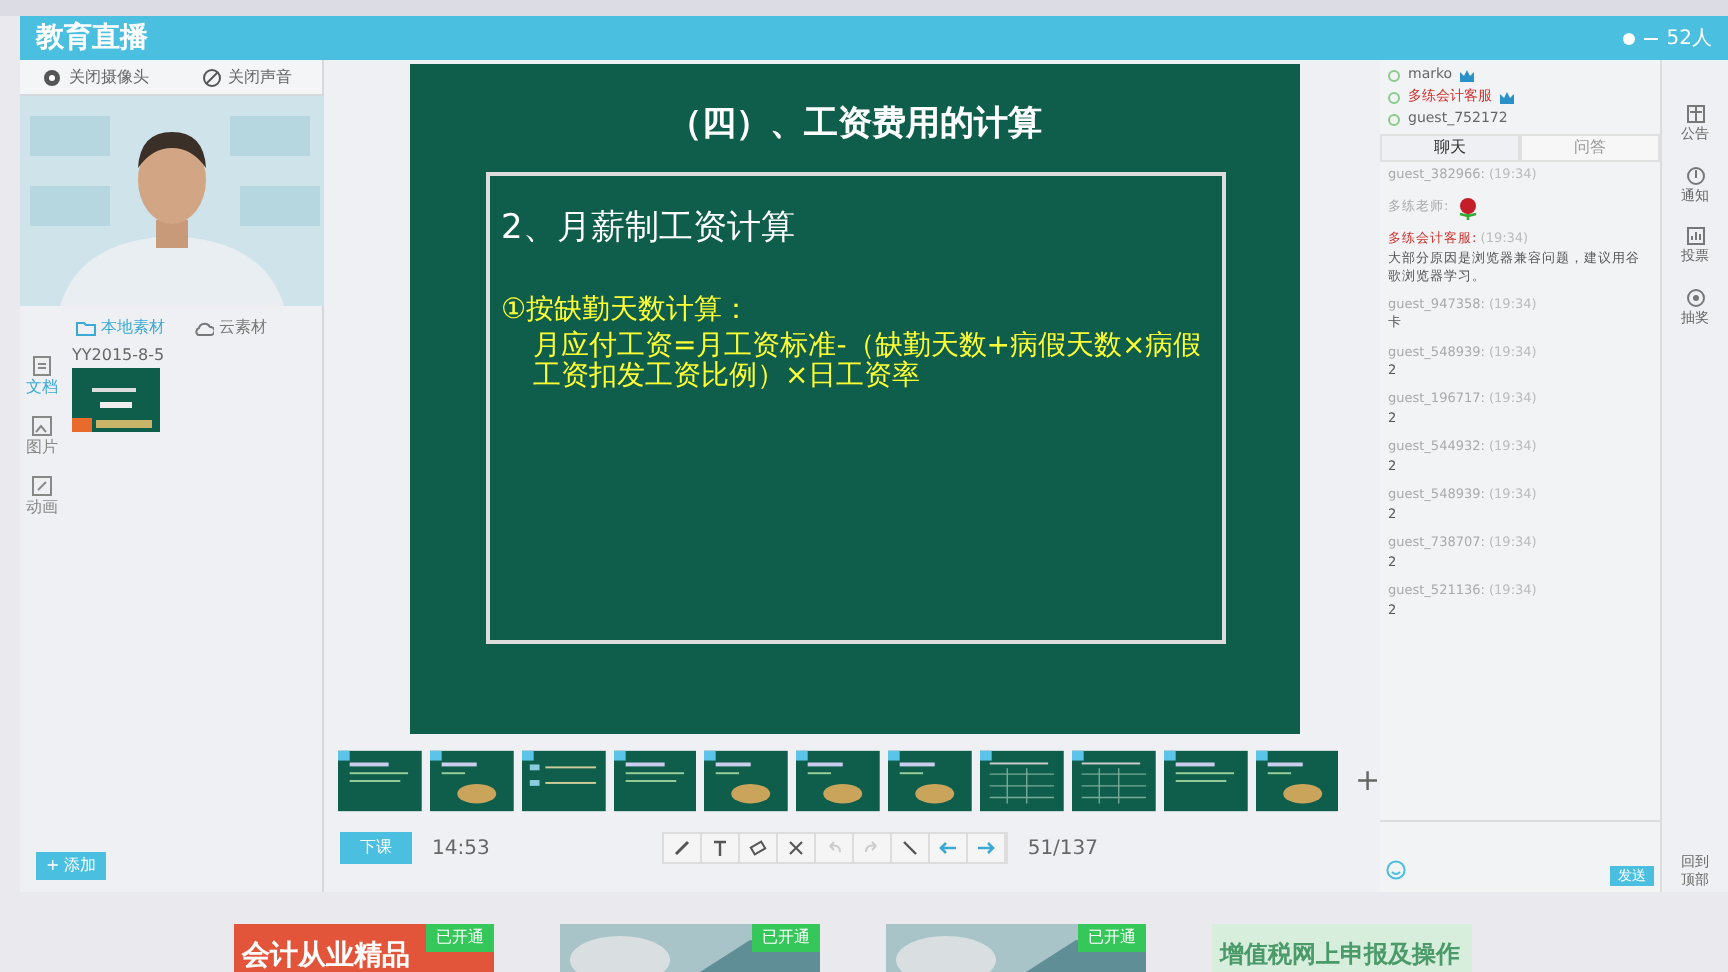  Describe the element at coordinates (42, 438) in the screenshot. I see `material-type-tab: 图片` at that location.